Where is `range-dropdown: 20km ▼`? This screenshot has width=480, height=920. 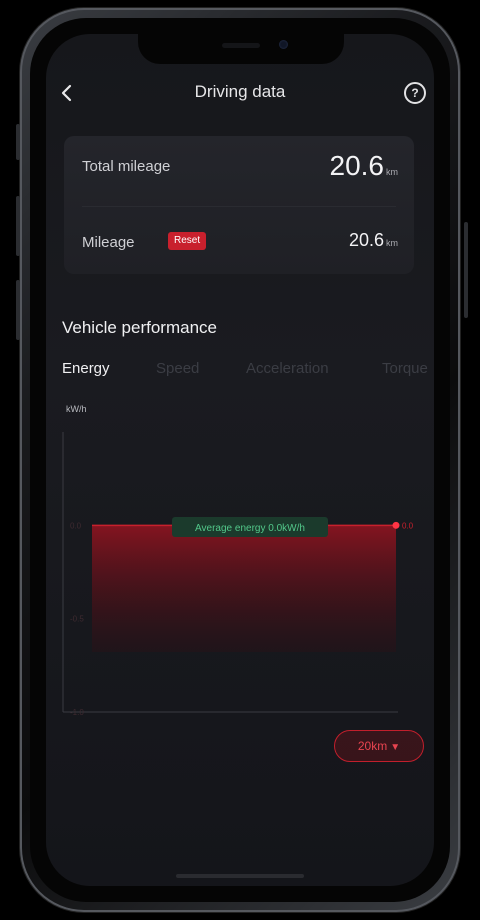
range-dropdown: 20km ▼ is located at coordinates (379, 746).